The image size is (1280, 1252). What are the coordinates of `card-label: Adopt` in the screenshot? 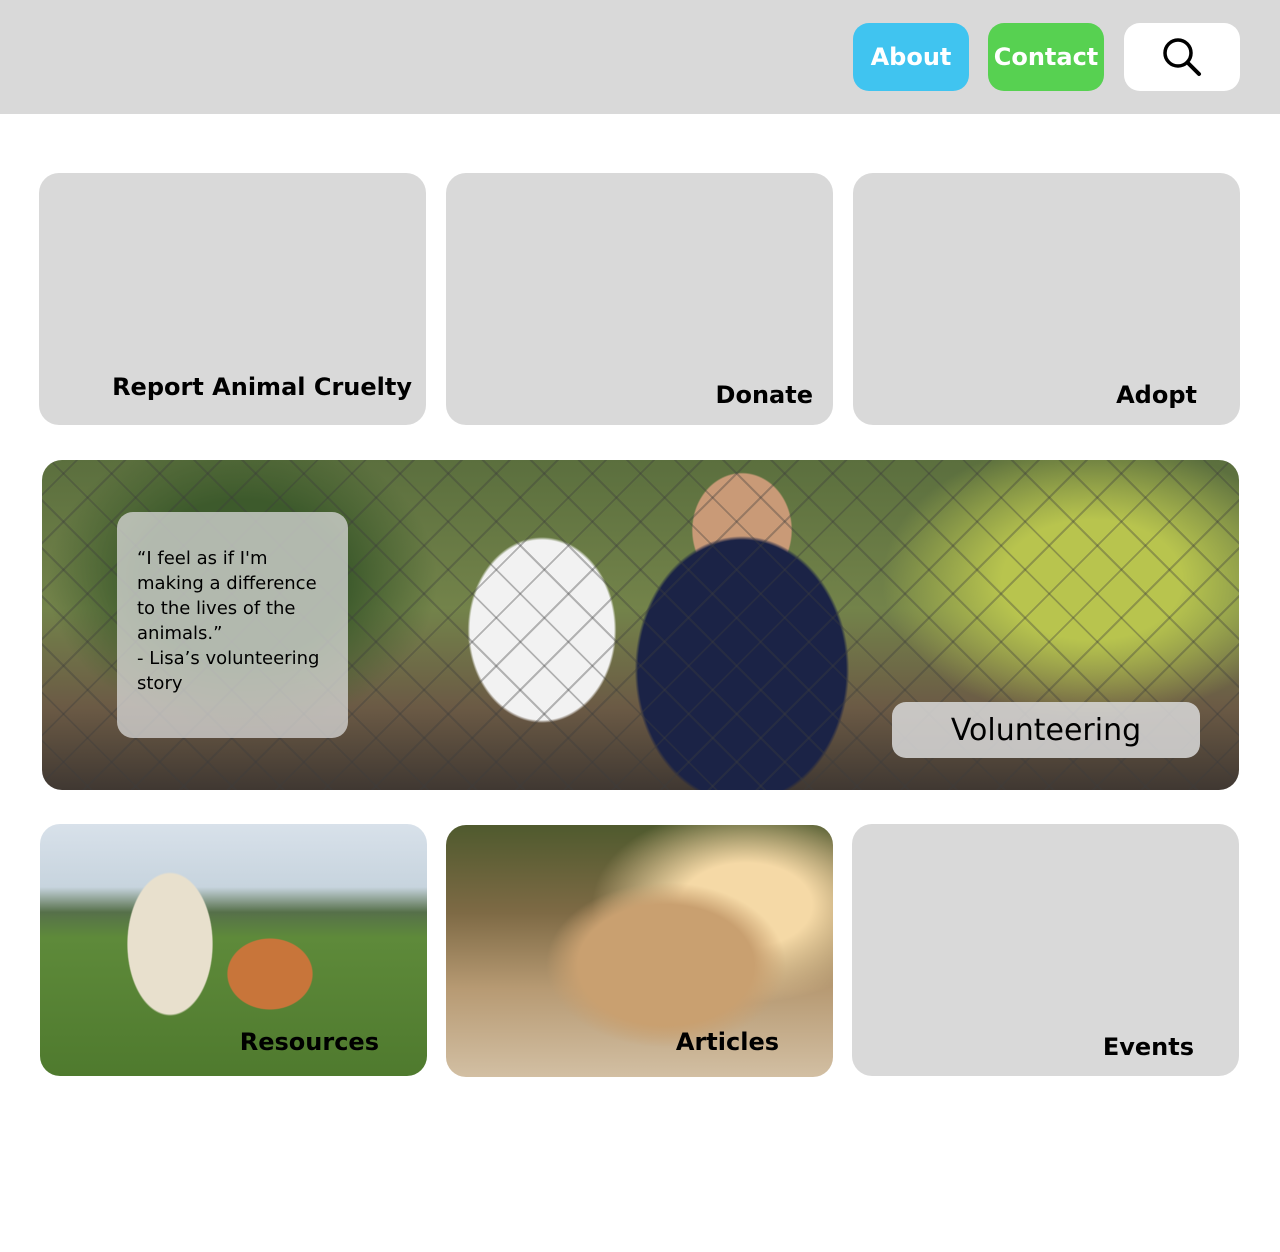 It's located at (1156, 395).